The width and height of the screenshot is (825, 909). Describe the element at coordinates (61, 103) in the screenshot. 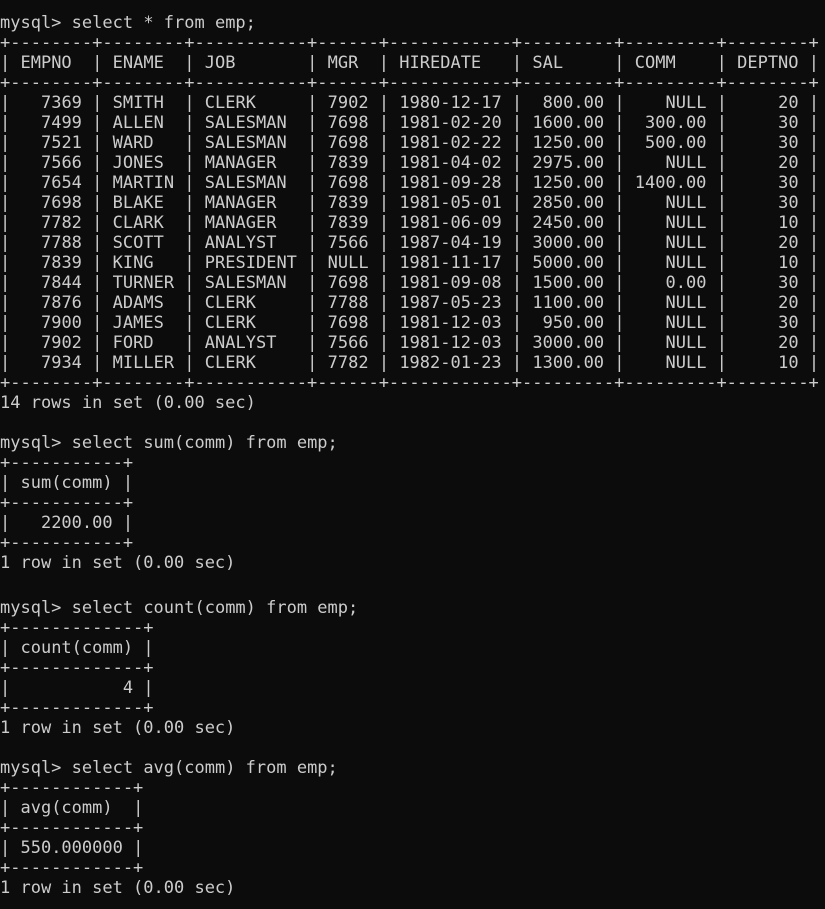

I see `table-cell-empno: 7369` at that location.